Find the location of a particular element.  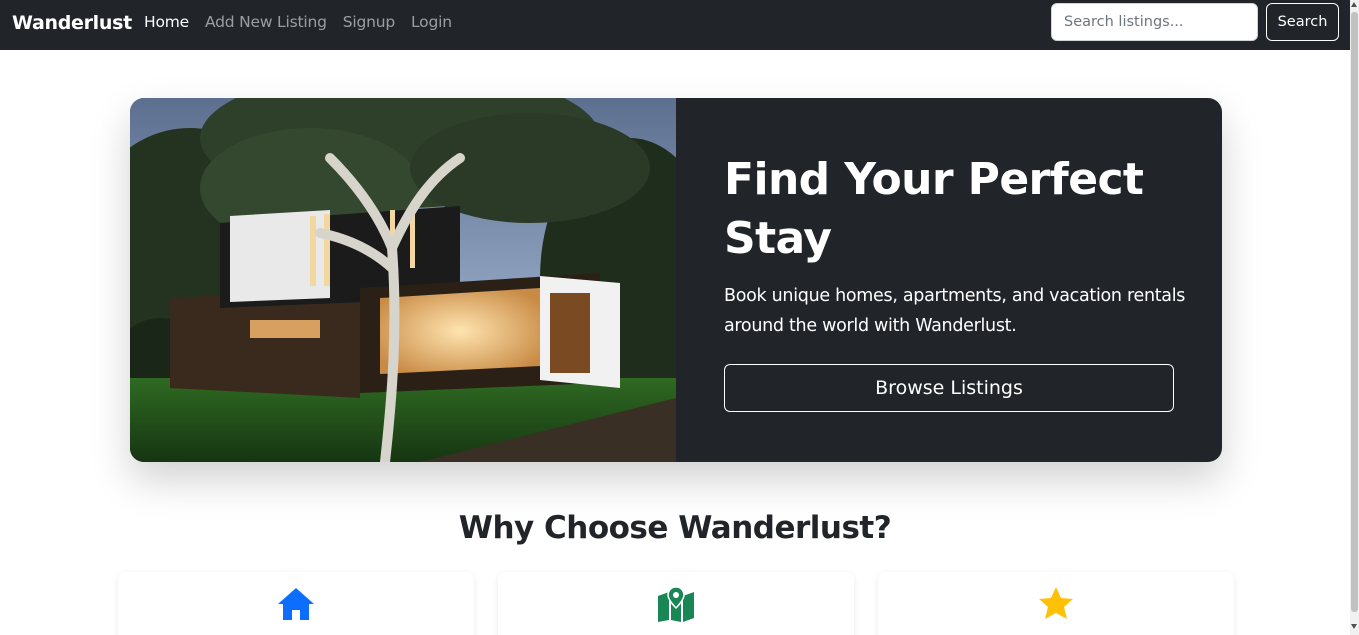

map-location-icon is located at coordinates (676, 604).